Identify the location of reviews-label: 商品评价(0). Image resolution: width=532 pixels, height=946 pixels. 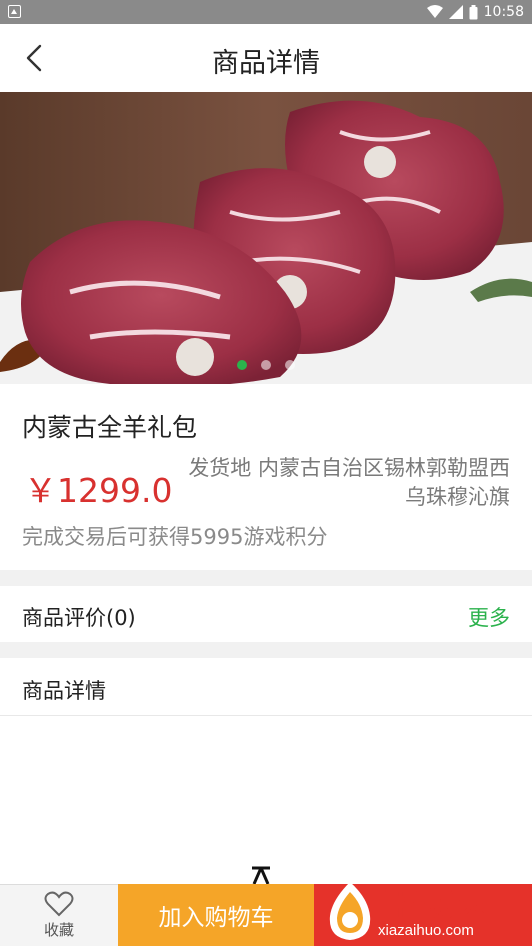
(79, 618).